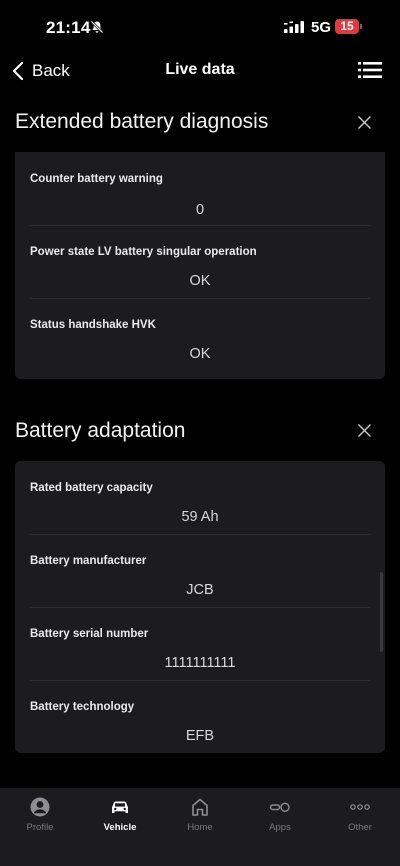 Image resolution: width=400 pixels, height=866 pixels. I want to click on scrollbar, so click(381, 612).